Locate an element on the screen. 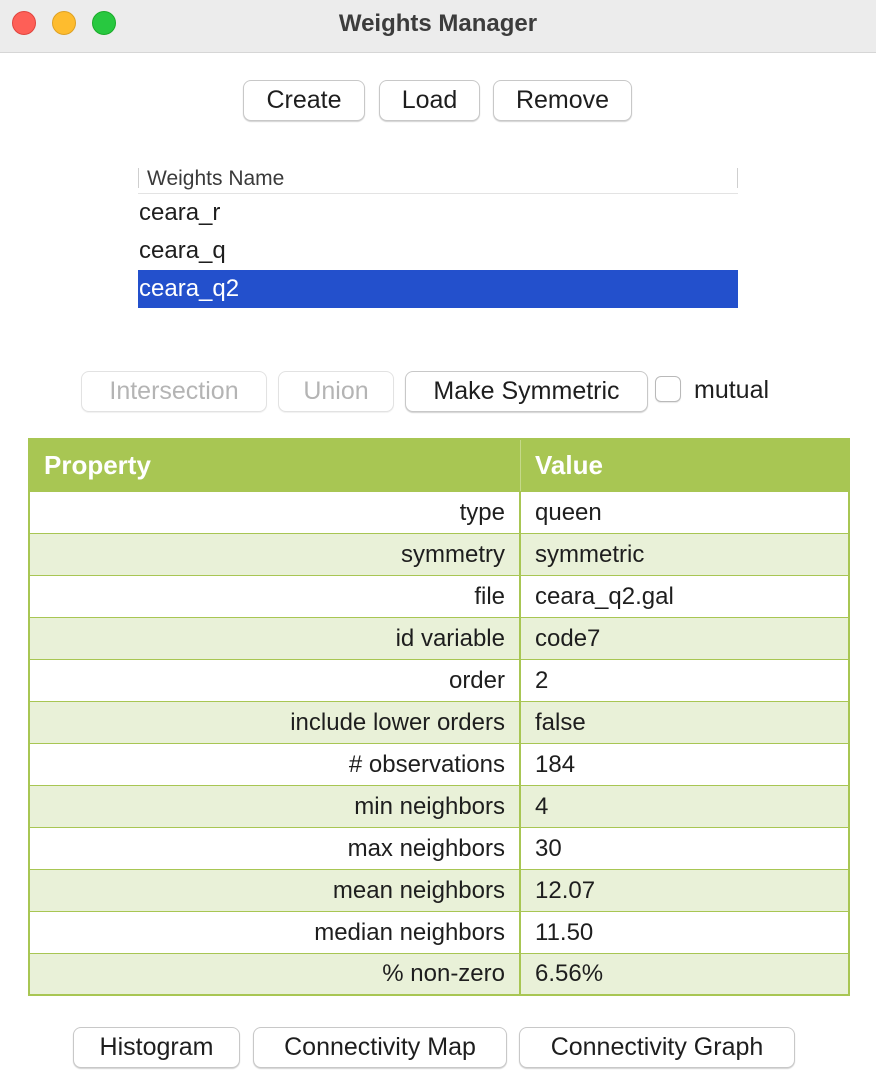 The height and width of the screenshot is (1086, 876). value-cell: 11.50 is located at coordinates (564, 932).